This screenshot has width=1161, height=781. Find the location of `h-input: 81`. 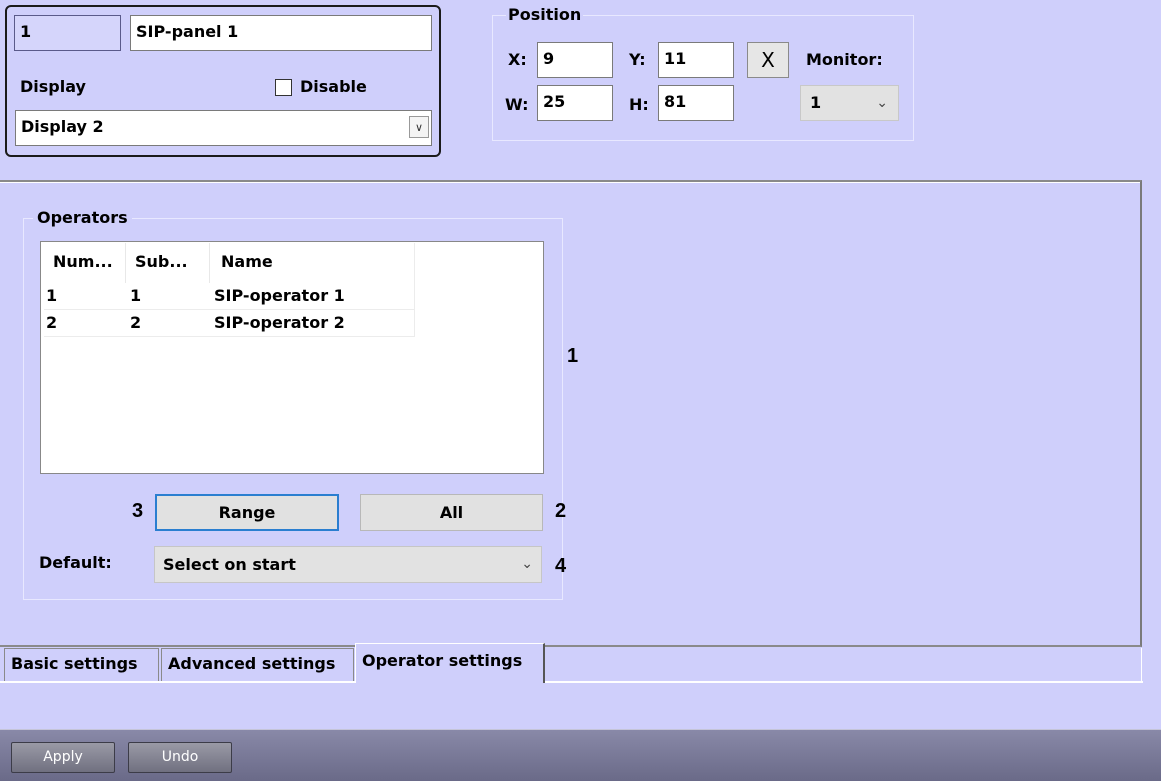

h-input: 81 is located at coordinates (696, 103).